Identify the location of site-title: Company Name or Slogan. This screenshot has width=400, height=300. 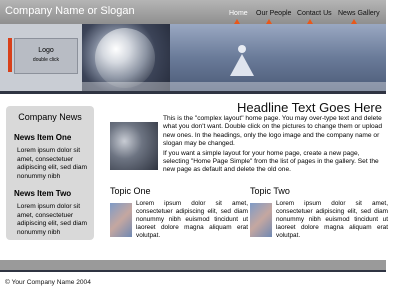
(70, 11).